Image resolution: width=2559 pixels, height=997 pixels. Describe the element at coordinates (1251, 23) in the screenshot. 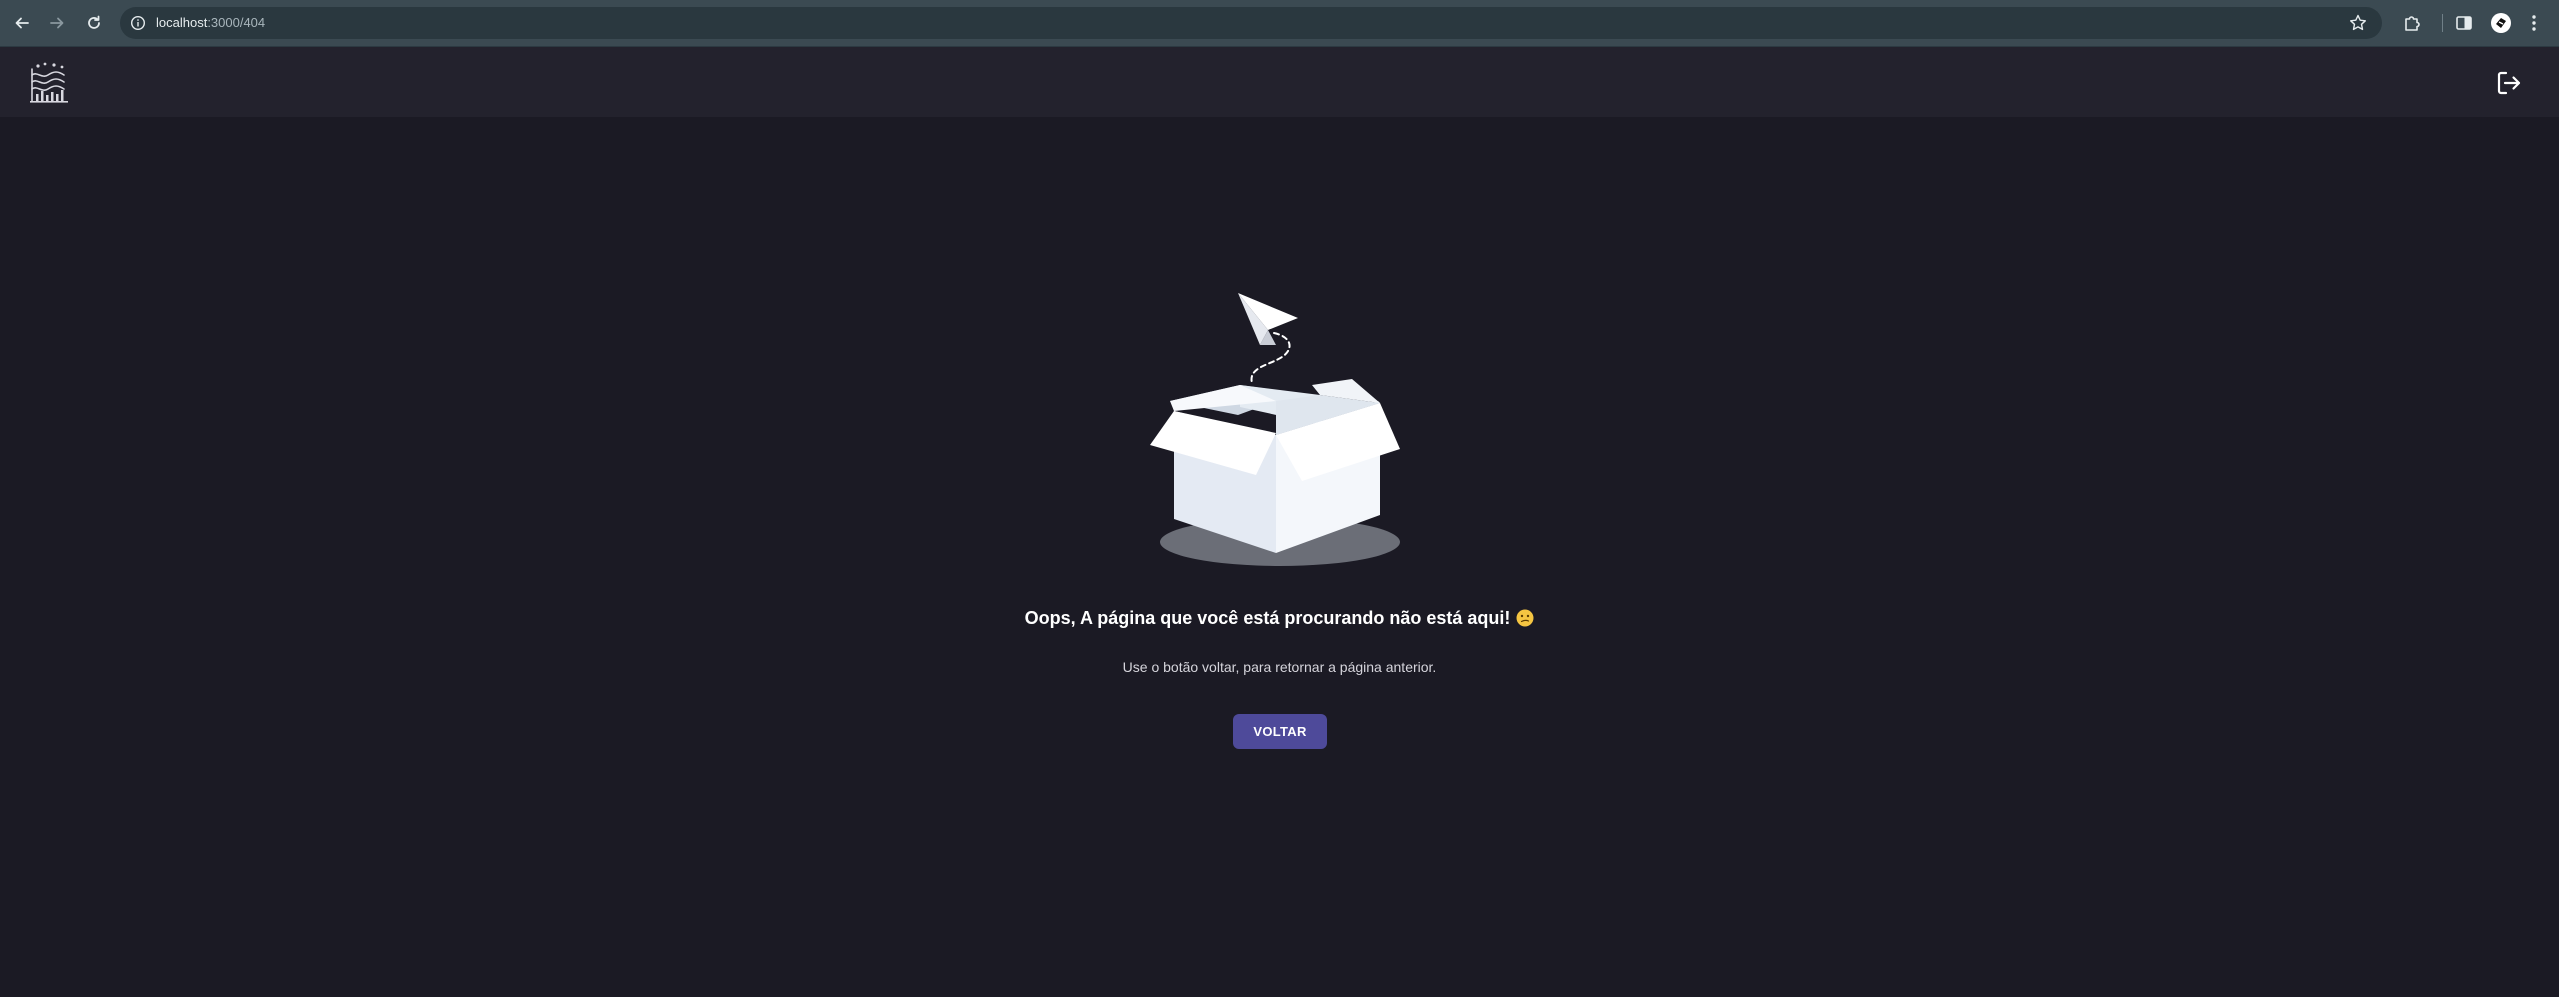

I see `address-bar: localhost:3000/404` at that location.